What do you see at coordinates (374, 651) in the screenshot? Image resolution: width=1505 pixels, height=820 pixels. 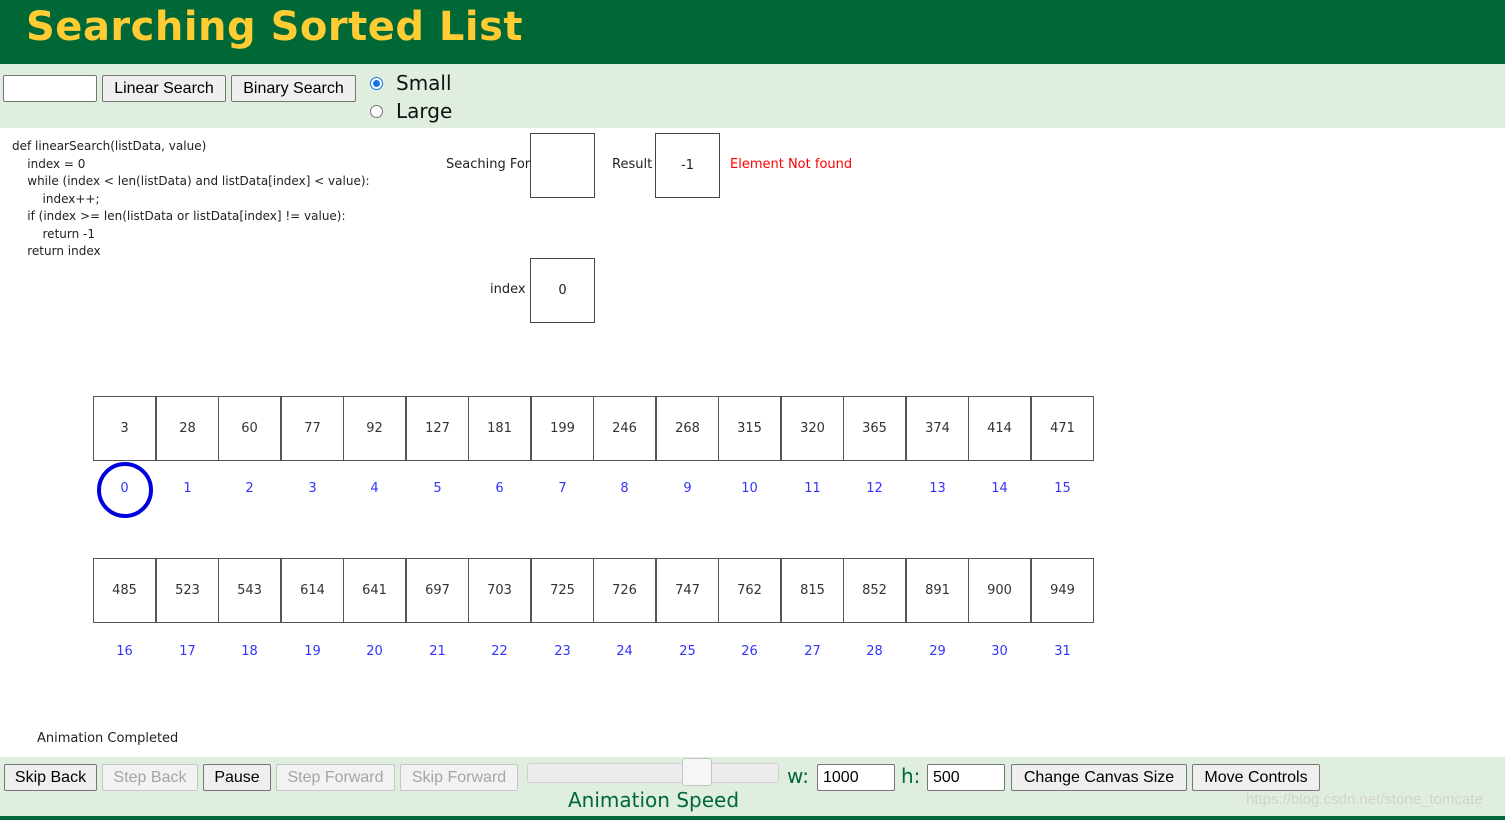 I see `array-index-label: 20` at bounding box center [374, 651].